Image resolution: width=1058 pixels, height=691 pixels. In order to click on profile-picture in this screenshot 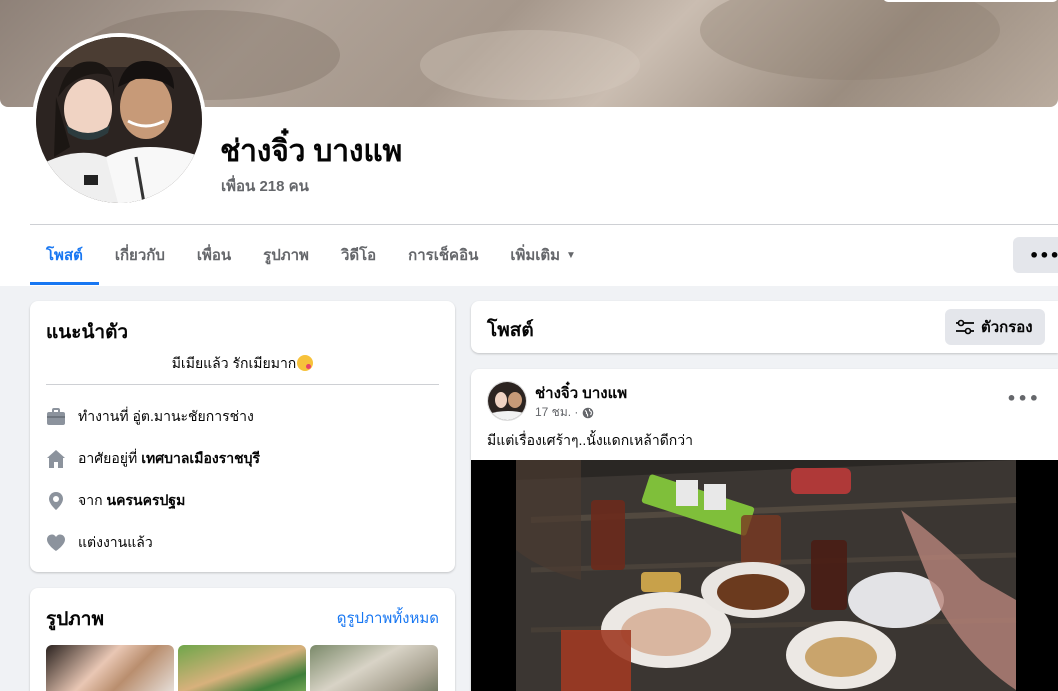, I will do `click(119, 120)`.